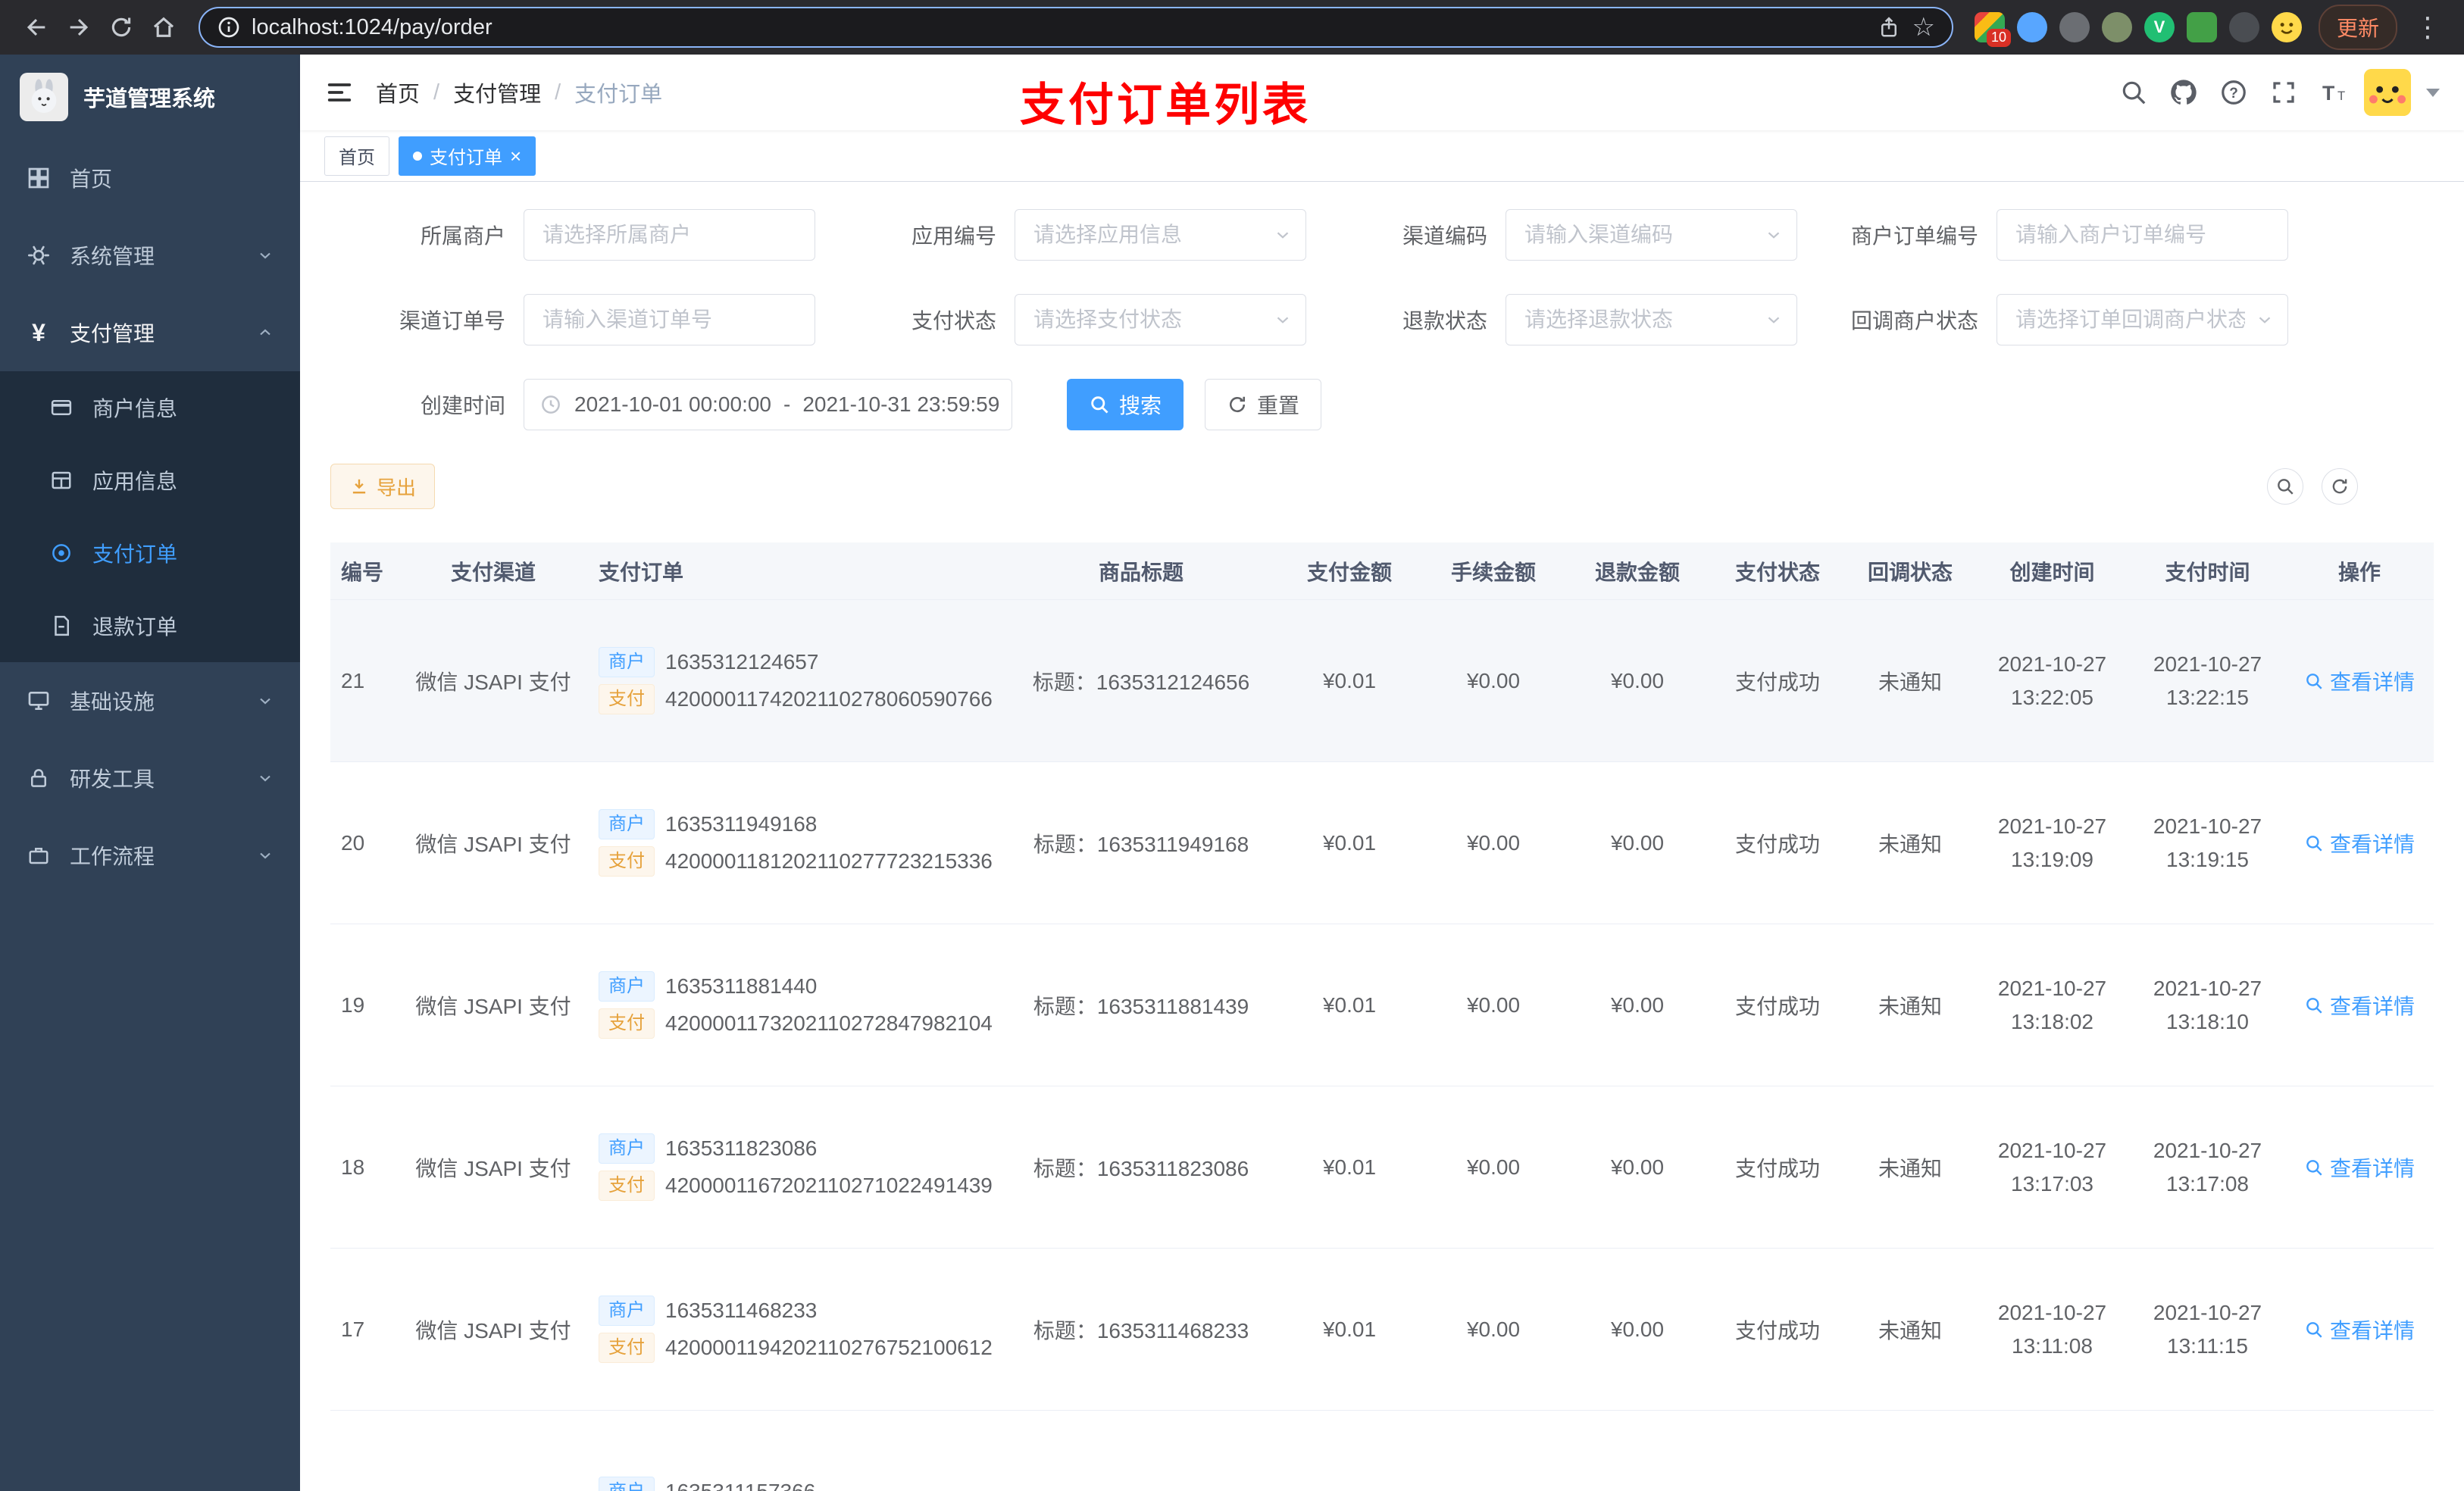  What do you see at coordinates (36, 27) in the screenshot?
I see `browser-back-icon` at bounding box center [36, 27].